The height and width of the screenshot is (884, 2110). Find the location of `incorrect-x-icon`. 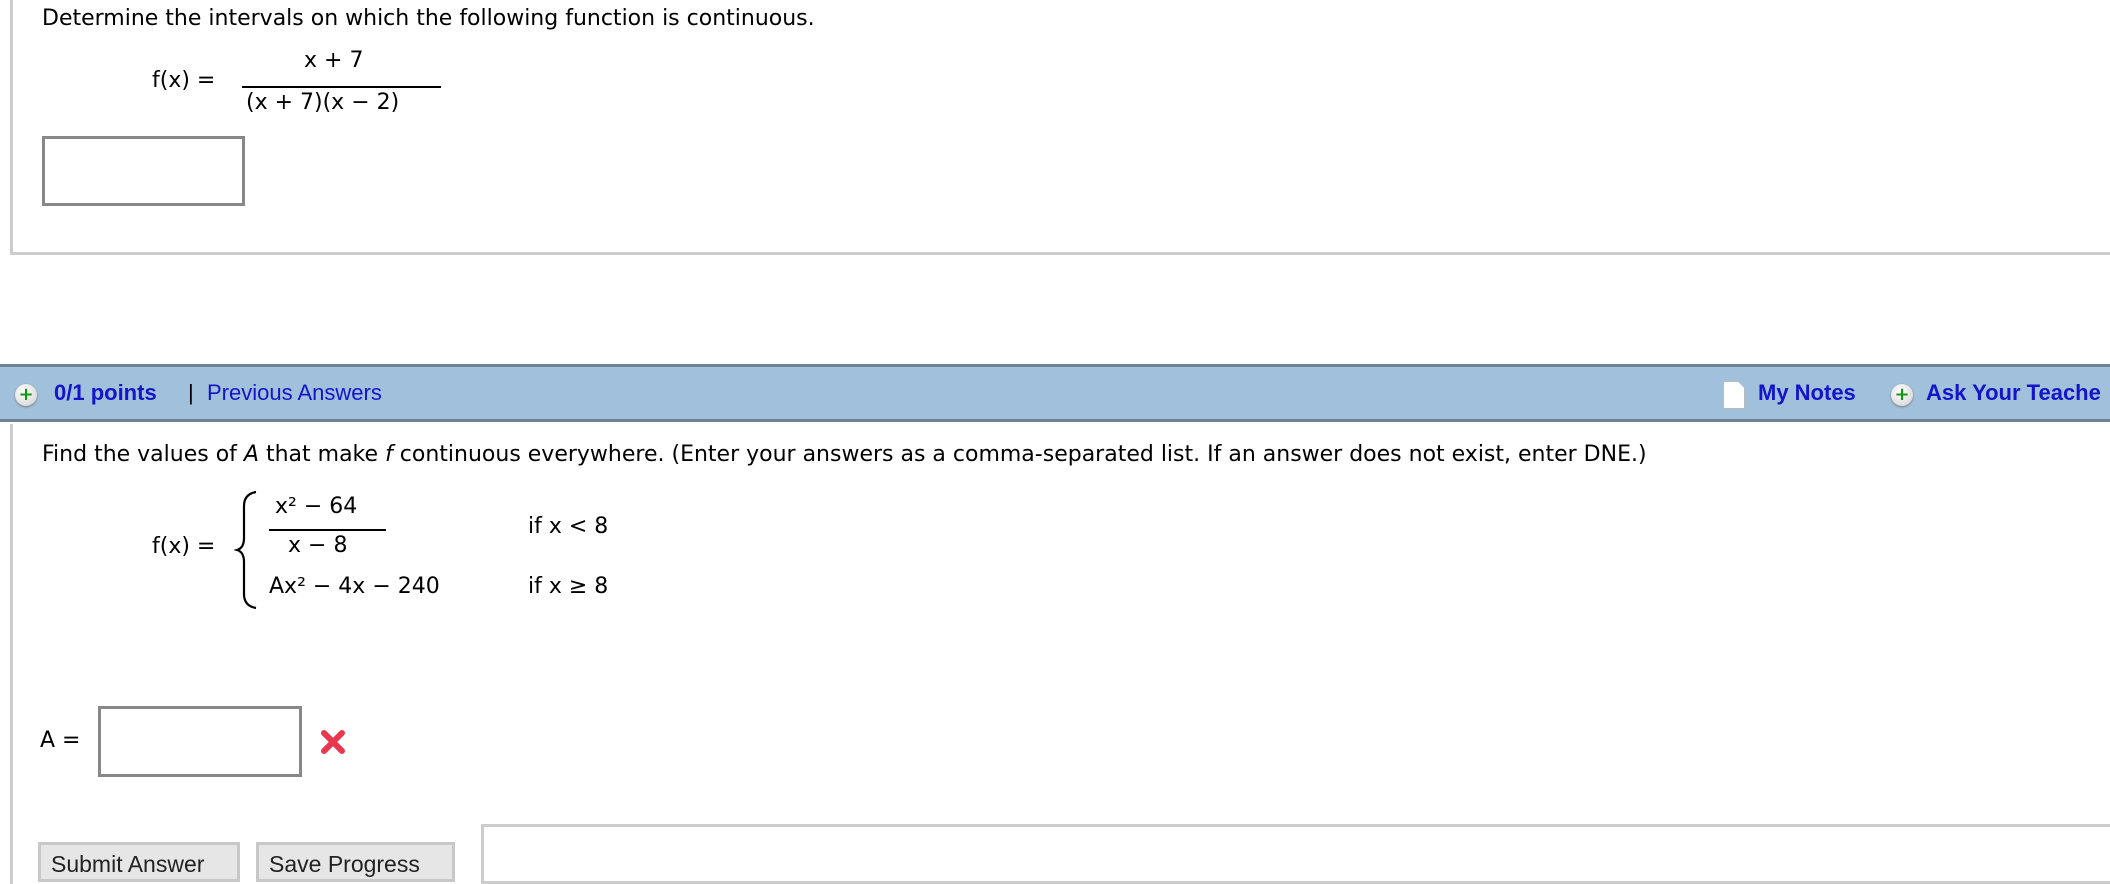

incorrect-x-icon is located at coordinates (333, 742).